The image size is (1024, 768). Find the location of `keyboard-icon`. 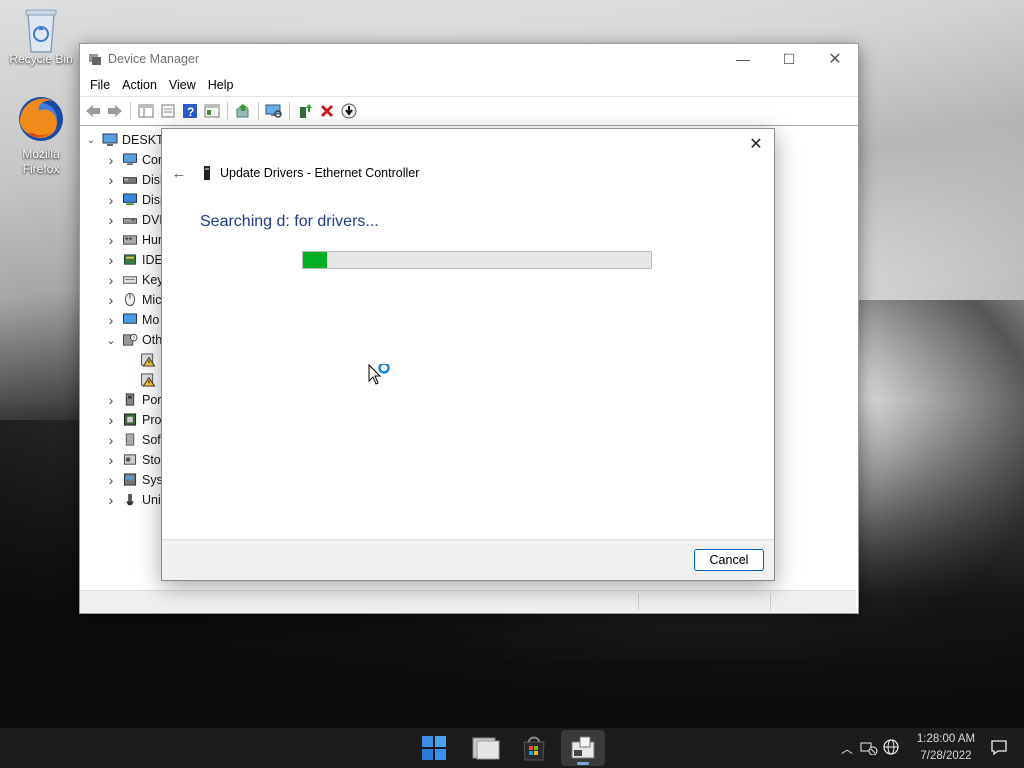

keyboard-icon is located at coordinates (130, 280).